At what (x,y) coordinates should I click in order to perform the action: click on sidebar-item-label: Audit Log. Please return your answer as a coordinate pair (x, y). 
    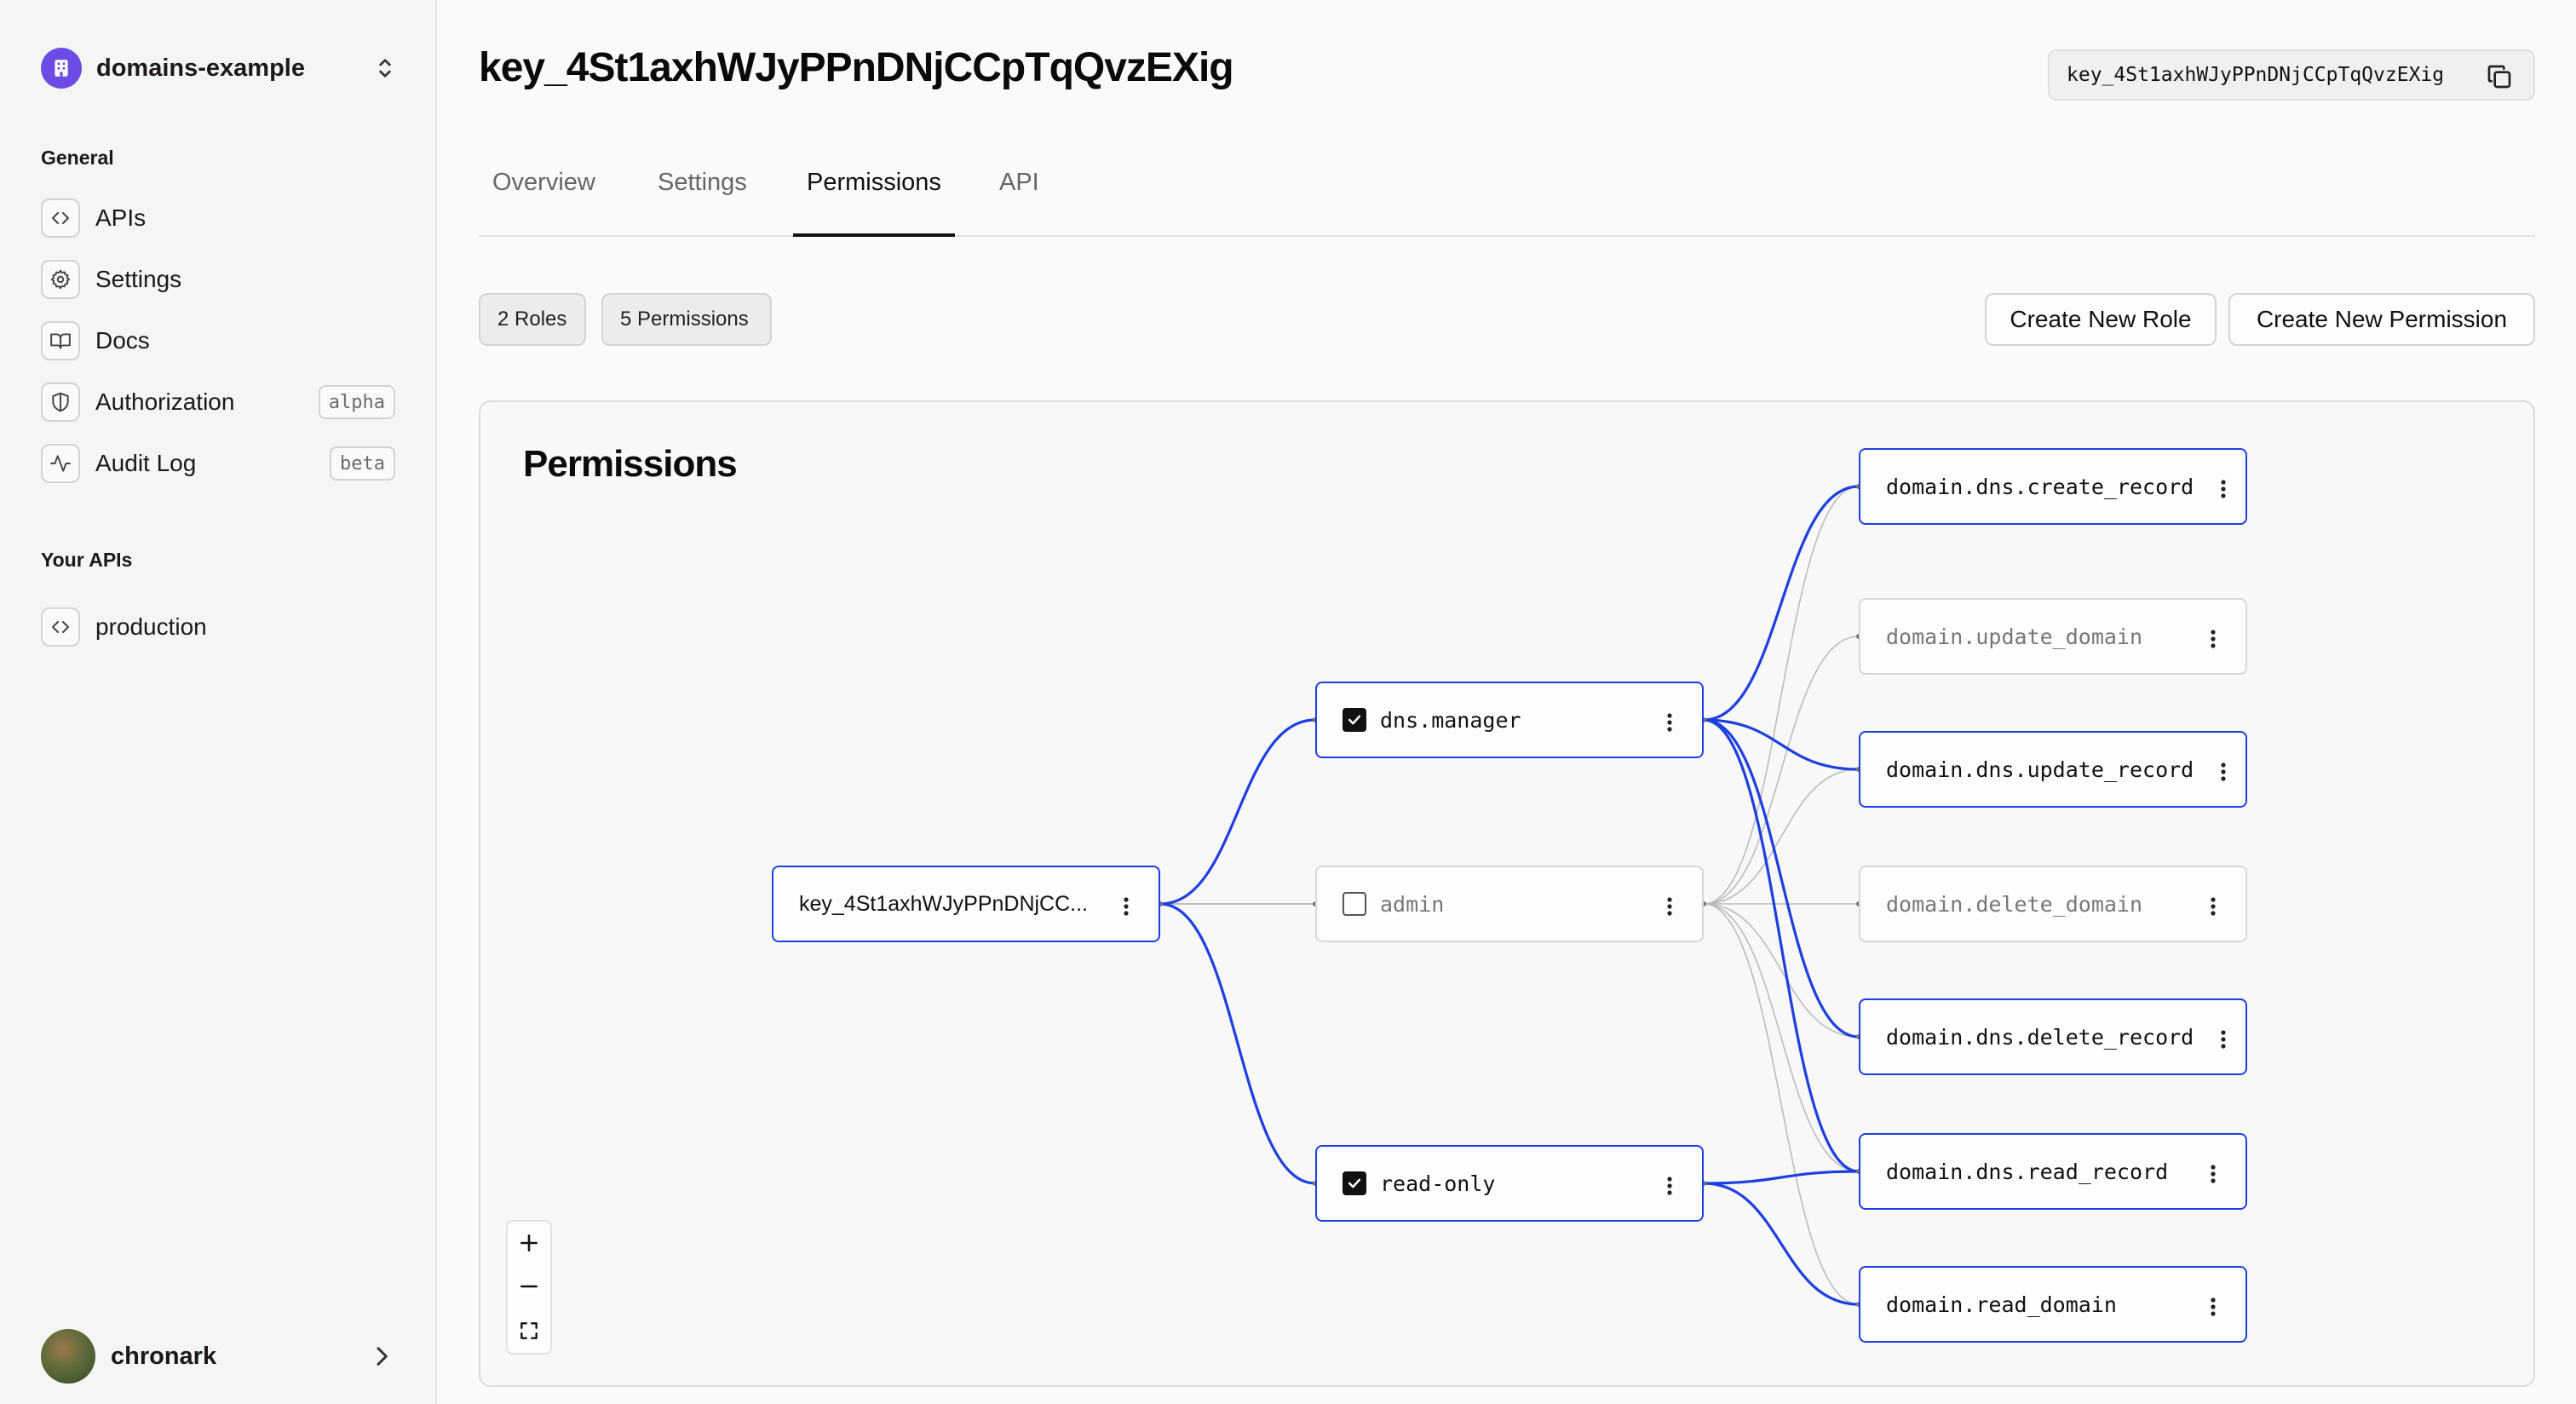
    Looking at the image, I should click on (146, 463).